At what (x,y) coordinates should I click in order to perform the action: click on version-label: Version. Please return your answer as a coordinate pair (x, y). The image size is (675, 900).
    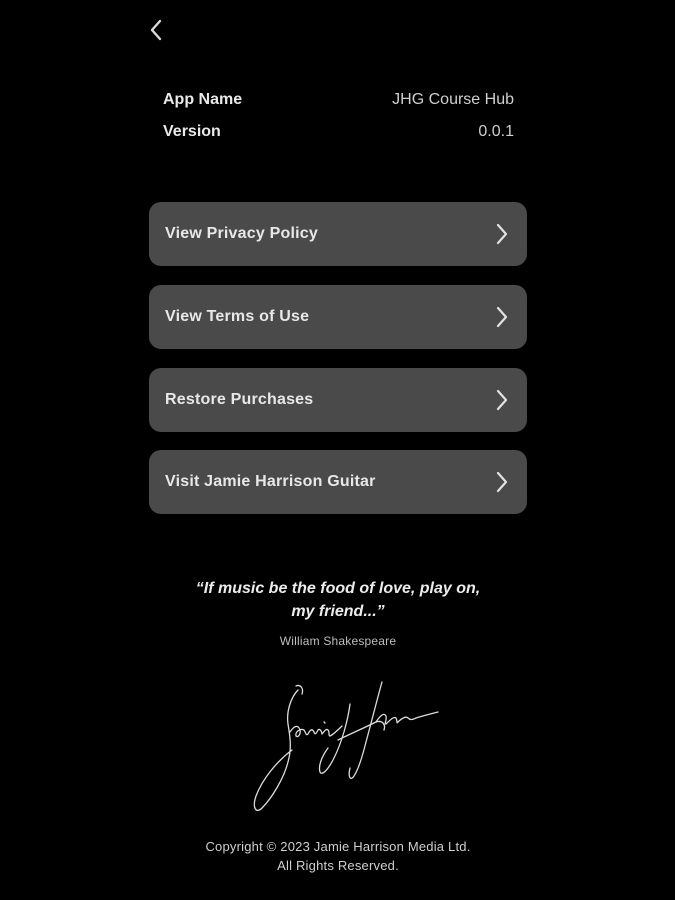
    Looking at the image, I should click on (192, 131).